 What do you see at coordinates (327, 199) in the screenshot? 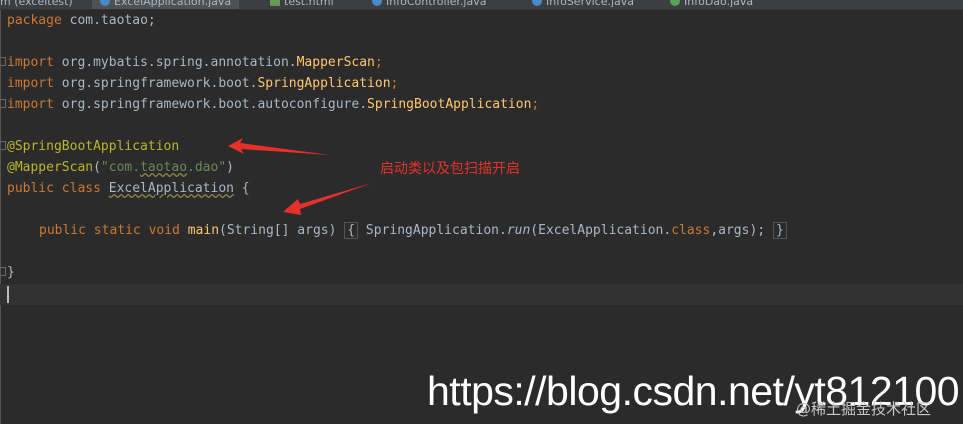
I see `arrow-to-main-method` at bounding box center [327, 199].